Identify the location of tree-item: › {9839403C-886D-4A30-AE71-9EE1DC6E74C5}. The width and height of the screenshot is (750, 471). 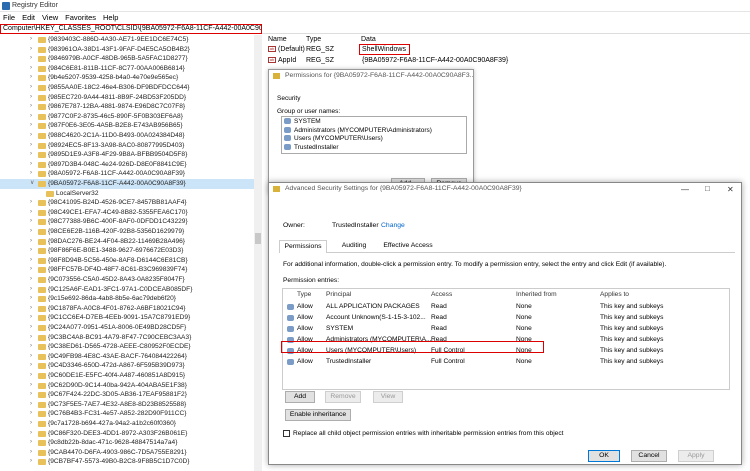
(127, 40).